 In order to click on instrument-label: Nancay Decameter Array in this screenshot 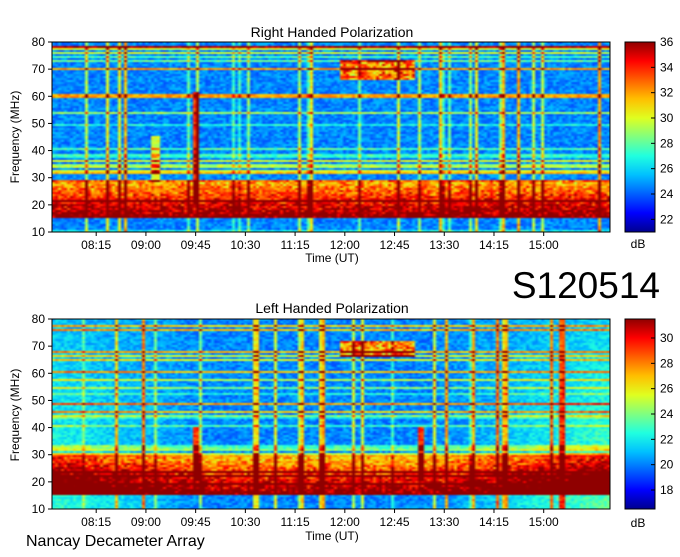, I will do `click(115, 541)`.